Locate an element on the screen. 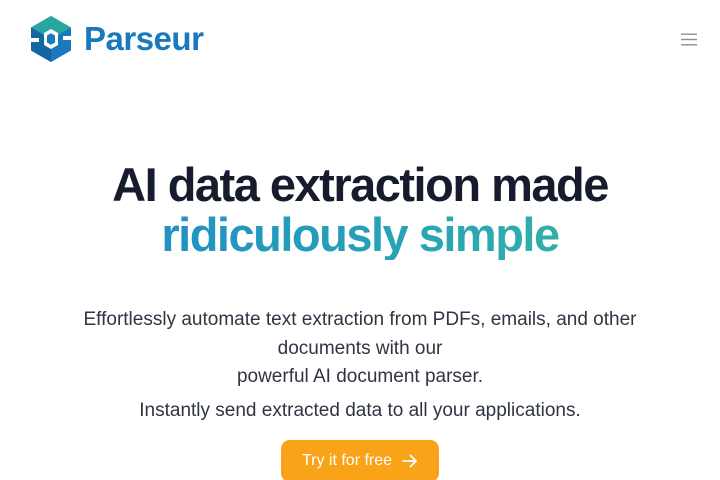 This screenshot has width=720, height=480. hamburger-menu-icon is located at coordinates (689, 39).